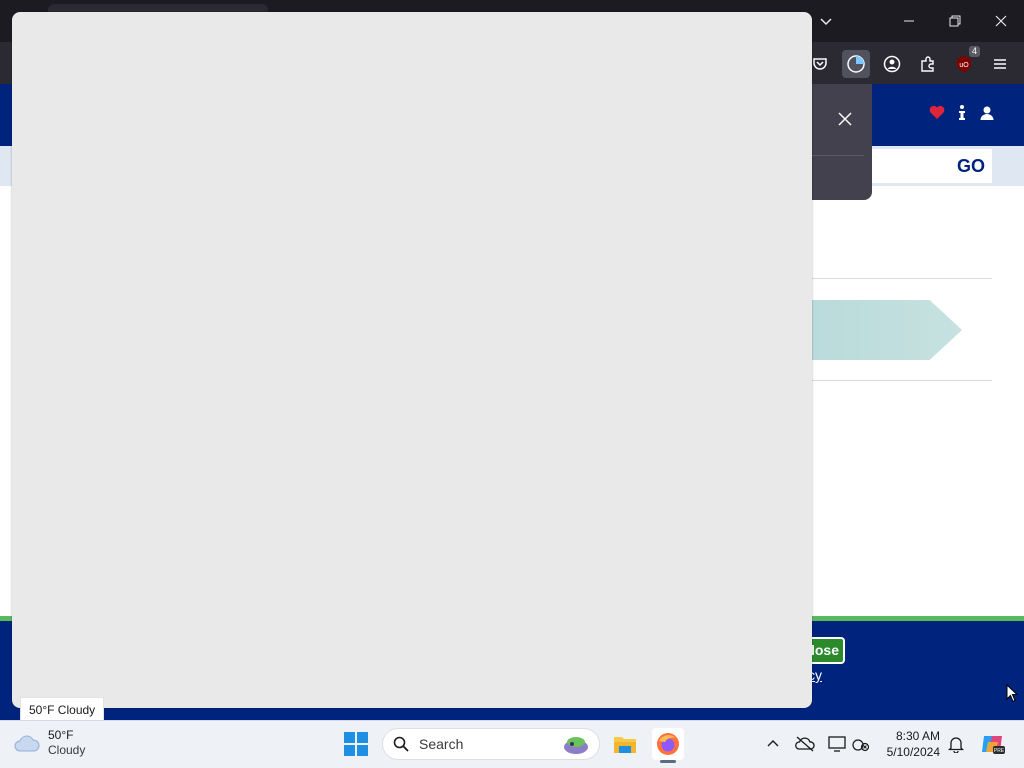  Describe the element at coordinates (820, 64) in the screenshot. I see `pocket-icon` at that location.